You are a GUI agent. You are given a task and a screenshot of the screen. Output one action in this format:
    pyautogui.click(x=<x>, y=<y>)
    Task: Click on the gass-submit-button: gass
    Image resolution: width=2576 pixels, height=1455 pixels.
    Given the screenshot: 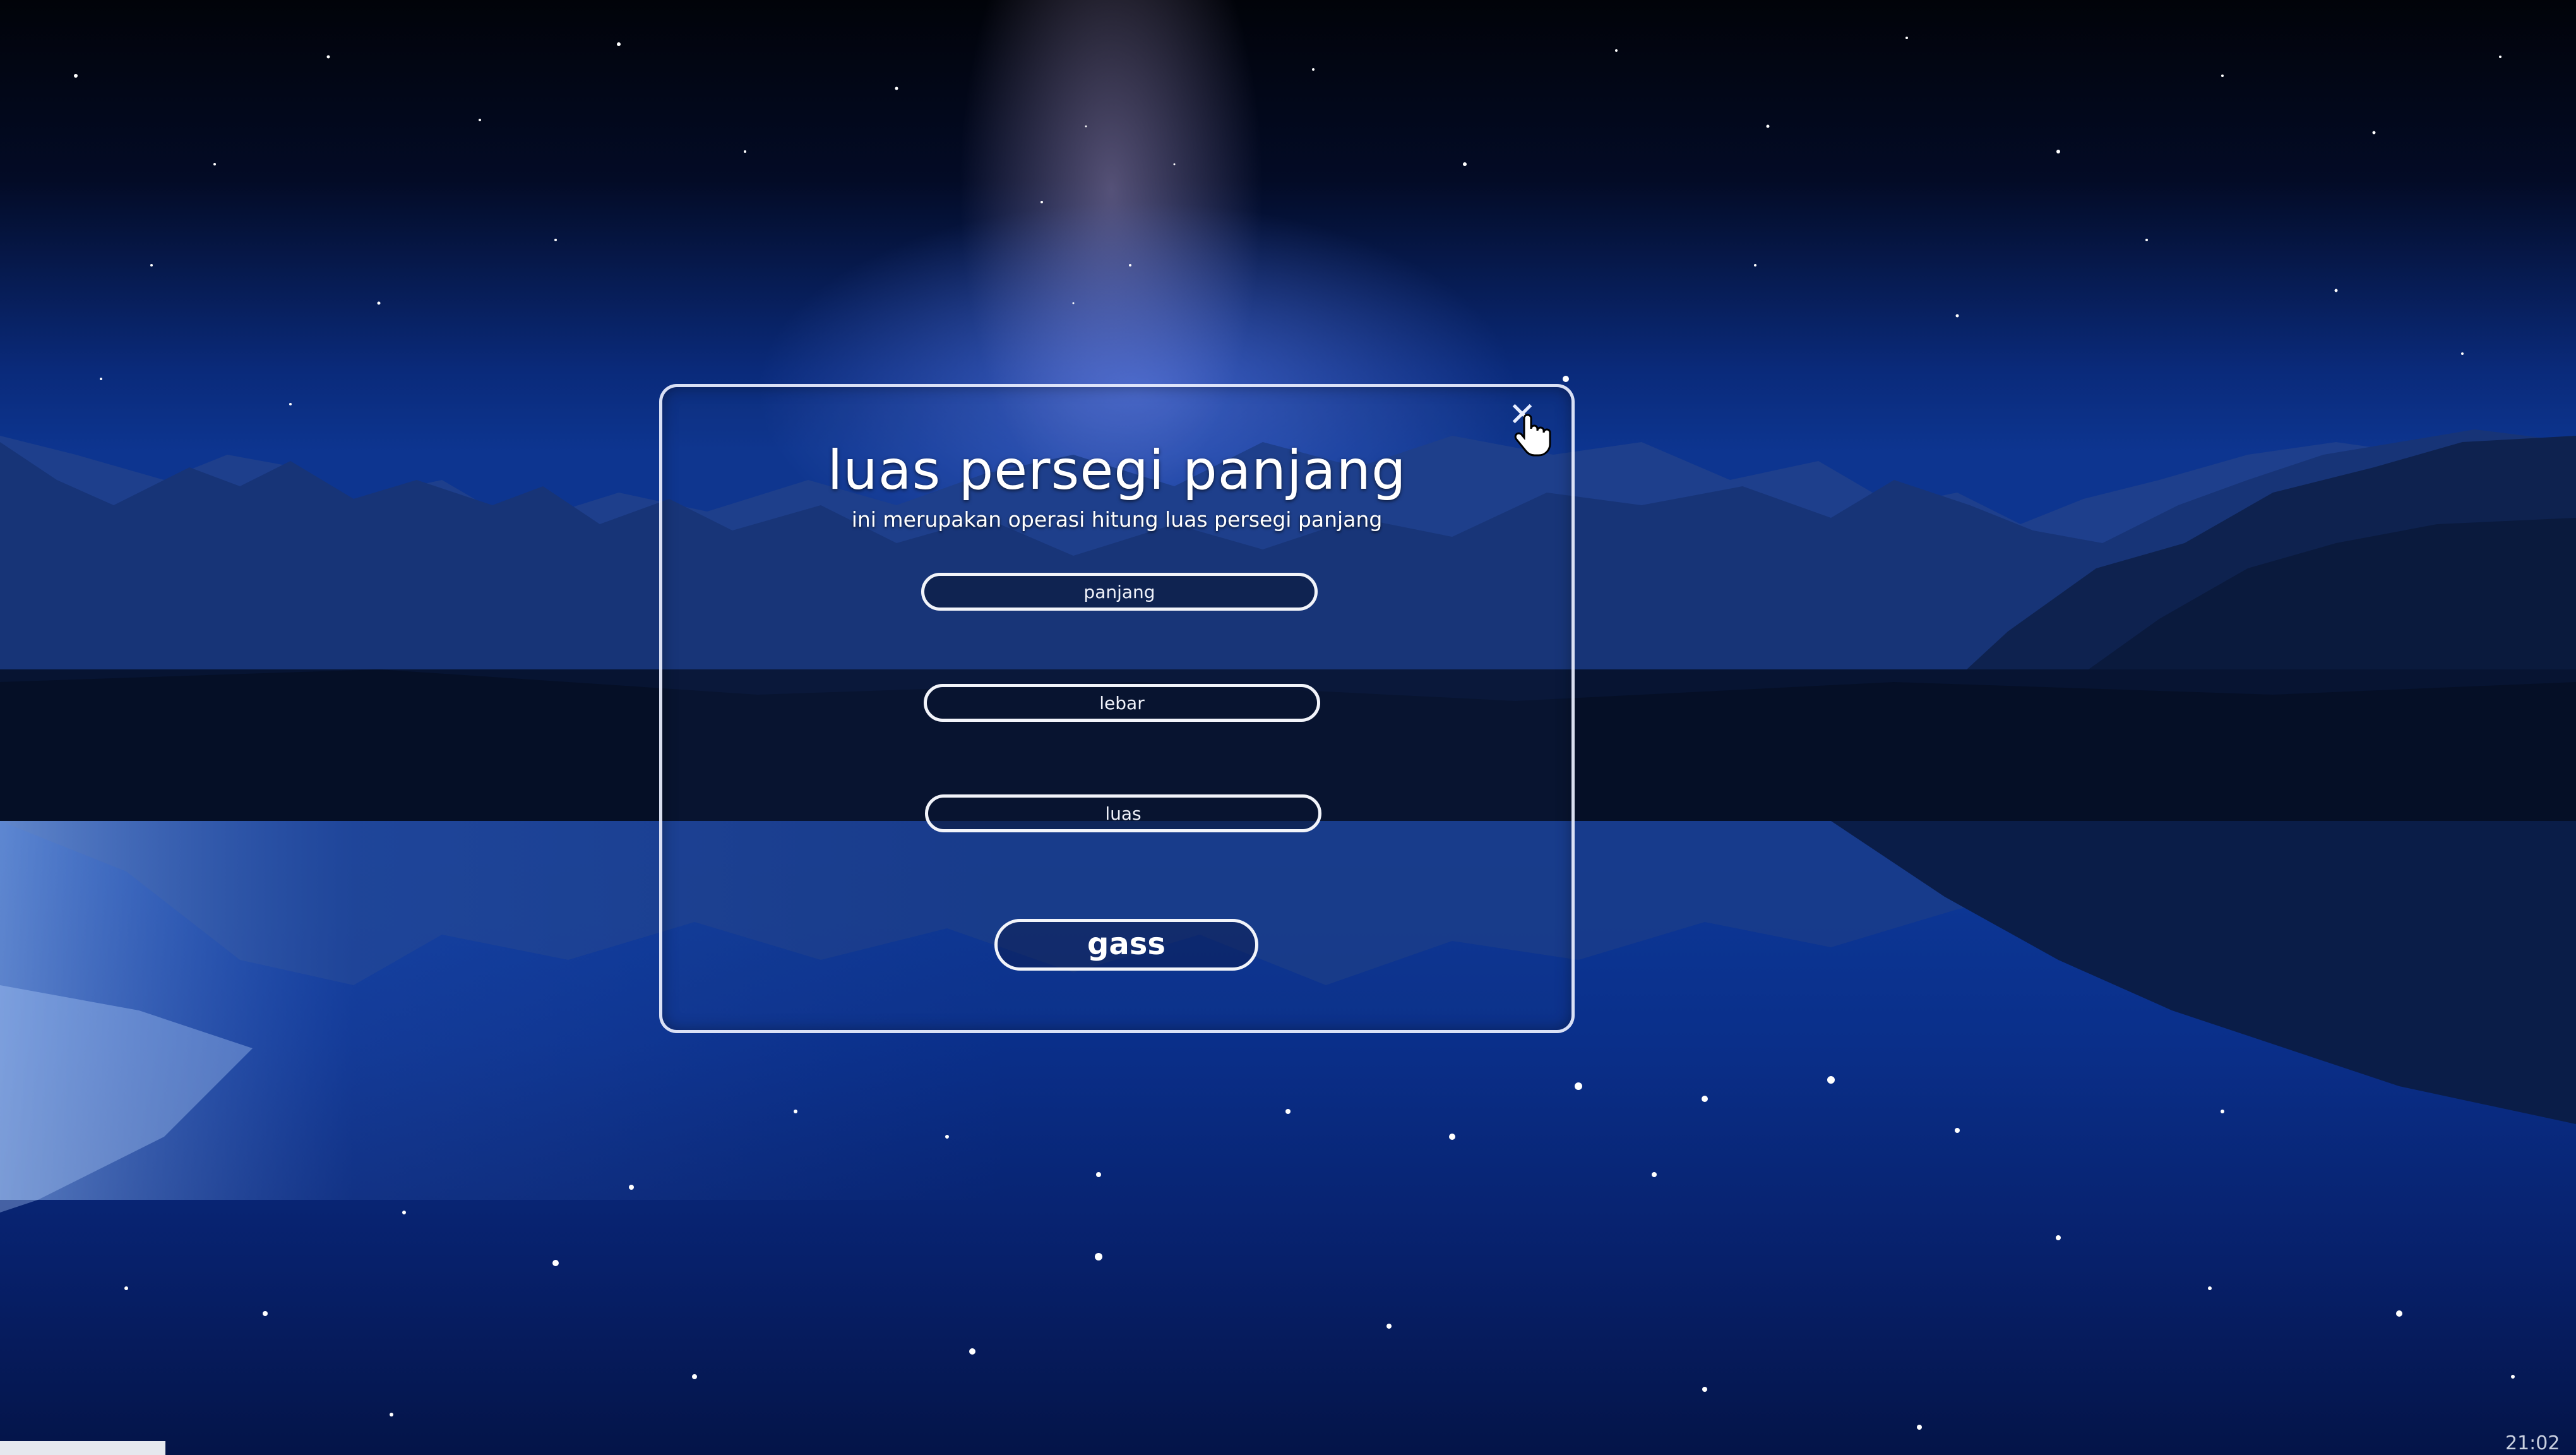 What is the action you would take?
    pyautogui.click(x=1126, y=945)
    